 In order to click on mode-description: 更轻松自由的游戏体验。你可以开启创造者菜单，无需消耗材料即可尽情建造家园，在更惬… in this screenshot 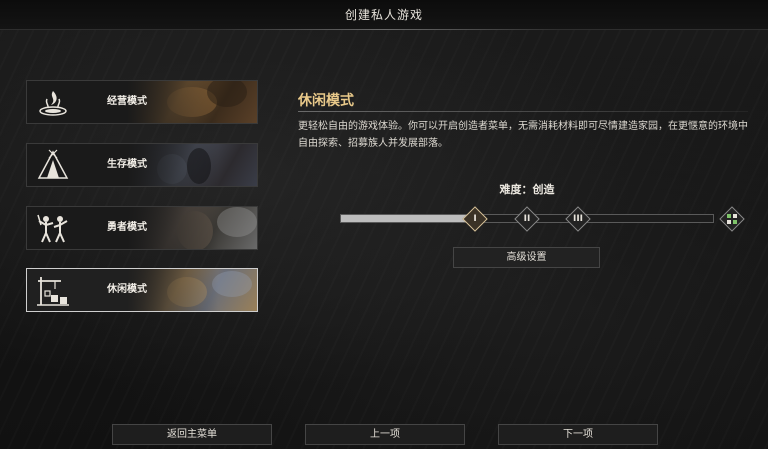, I will do `click(523, 135)`.